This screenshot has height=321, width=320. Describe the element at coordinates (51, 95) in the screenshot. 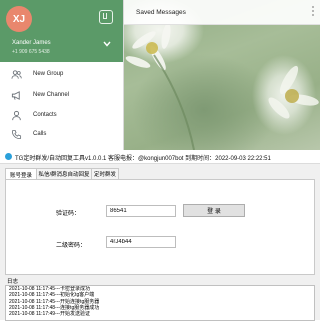

I see `menu-item-label: New Channel` at that location.